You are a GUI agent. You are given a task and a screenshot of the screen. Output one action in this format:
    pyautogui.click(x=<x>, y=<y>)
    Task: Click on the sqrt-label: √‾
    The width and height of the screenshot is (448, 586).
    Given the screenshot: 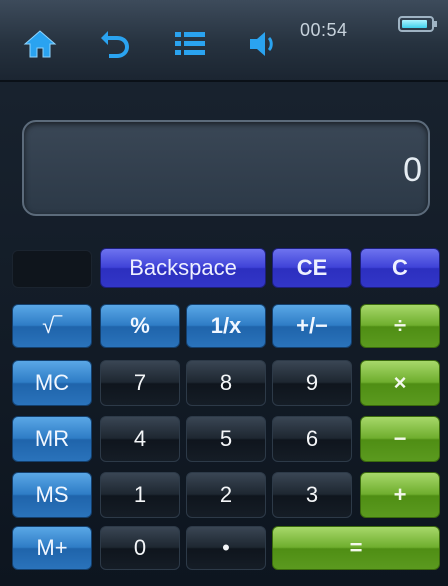 What is the action you would take?
    pyautogui.click(x=52, y=325)
    